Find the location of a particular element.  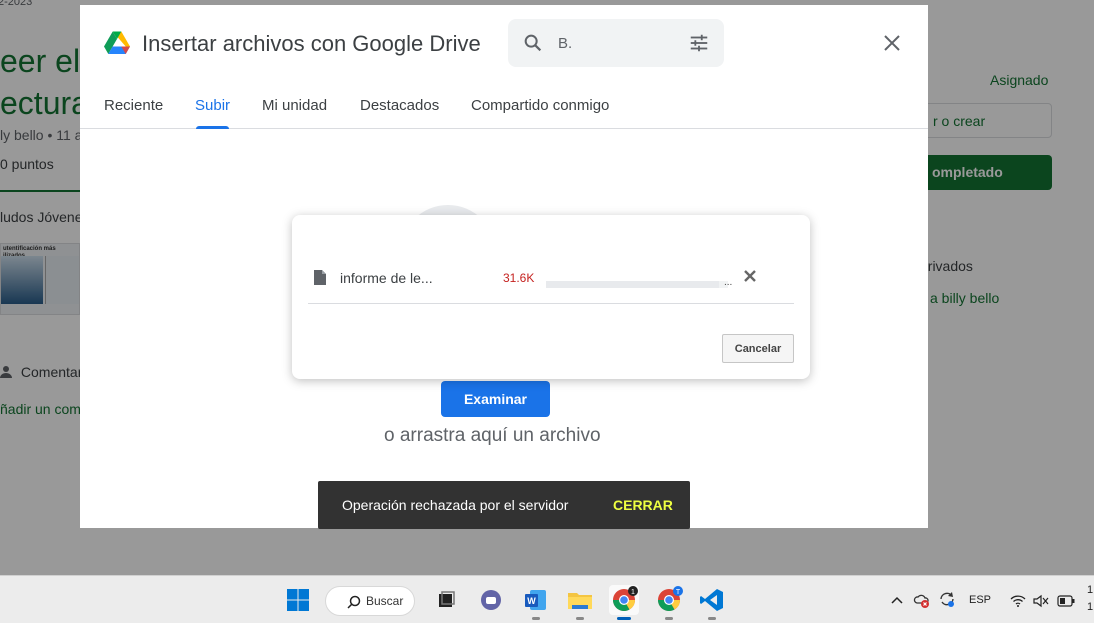

tab-starred: Destacados is located at coordinates (399, 105).